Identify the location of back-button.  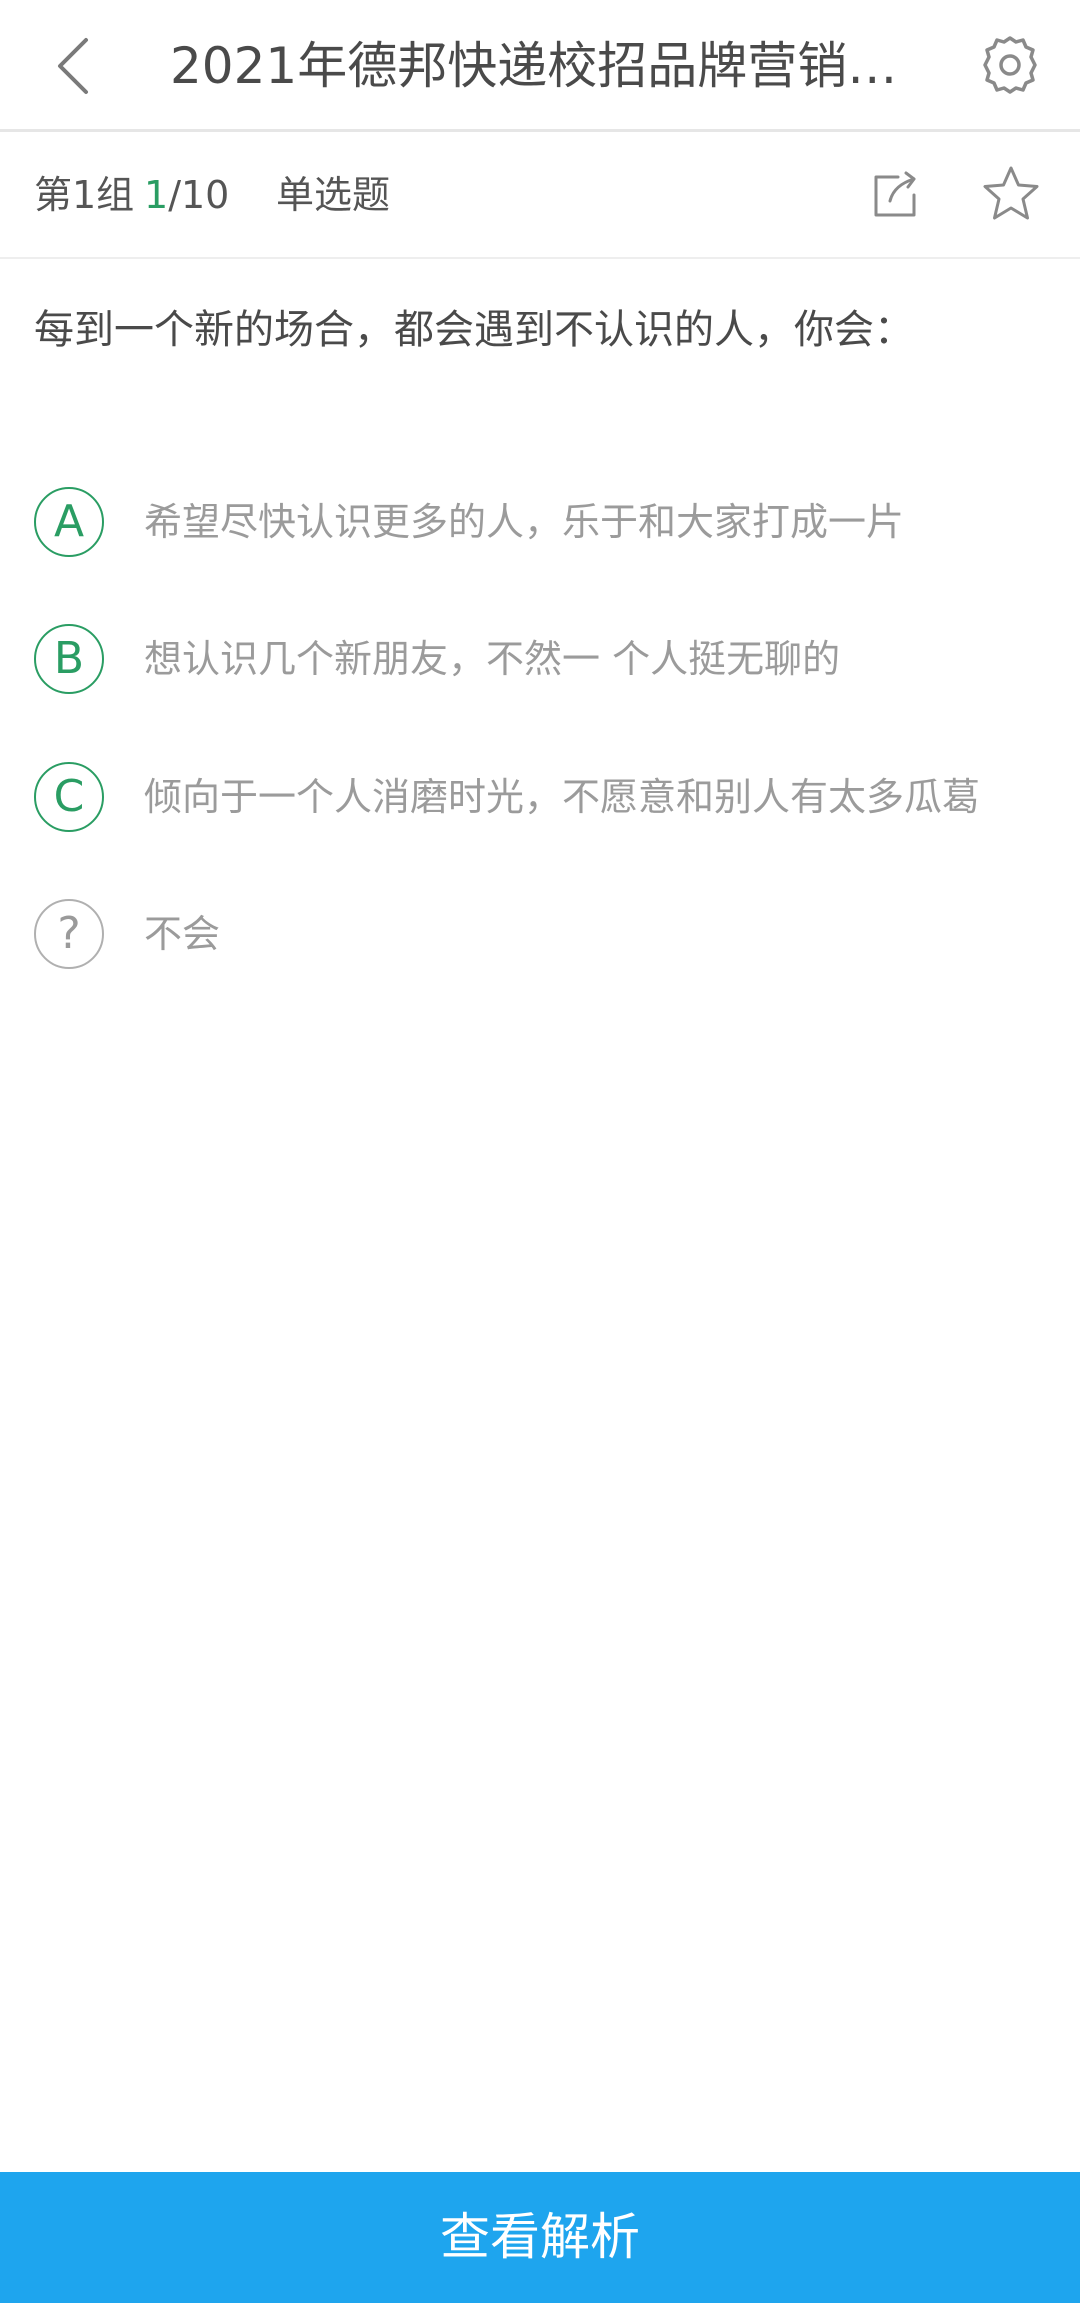
(74, 66).